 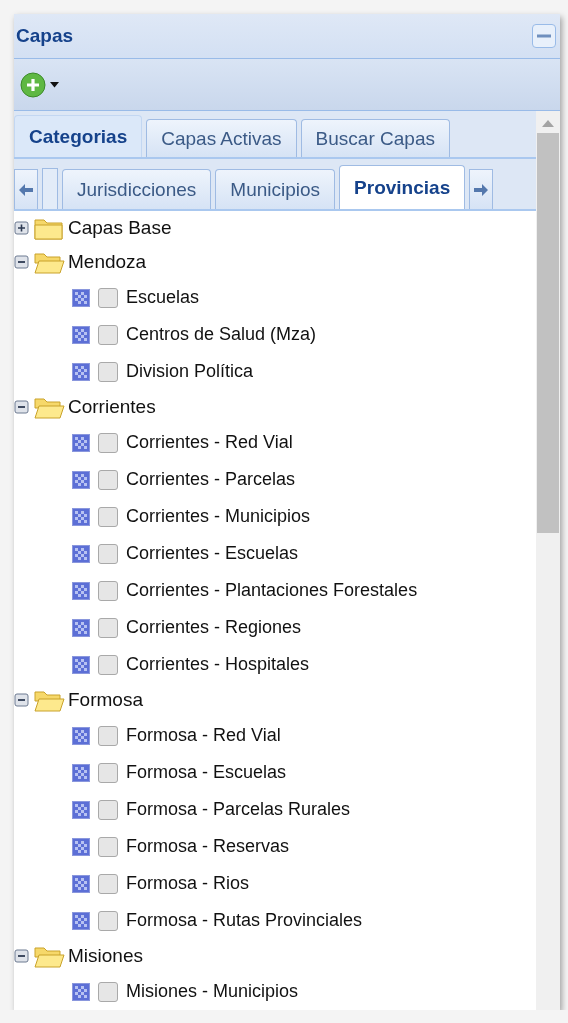 What do you see at coordinates (214, 627) in the screenshot?
I see `layer-label: Corrientes - Regiones` at bounding box center [214, 627].